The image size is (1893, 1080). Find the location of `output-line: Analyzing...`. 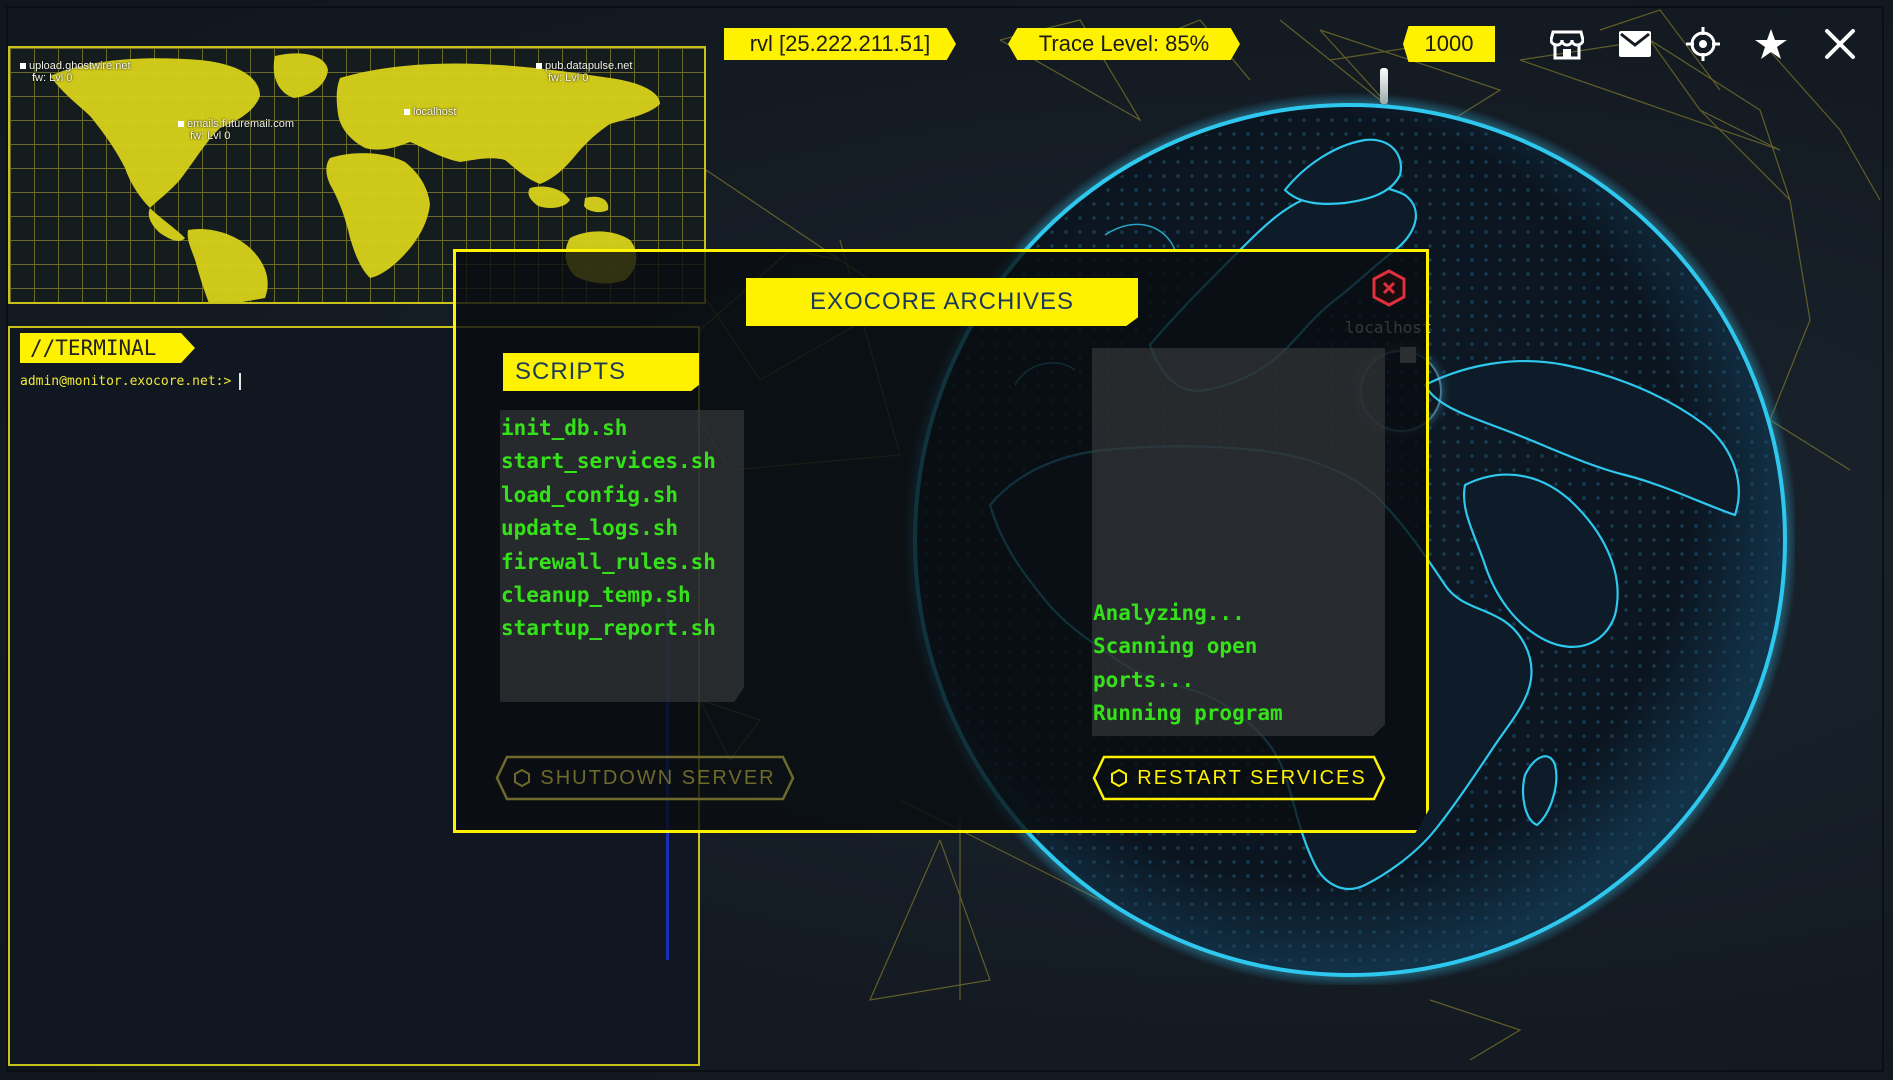

output-line: Analyzing... is located at coordinates (1169, 613).